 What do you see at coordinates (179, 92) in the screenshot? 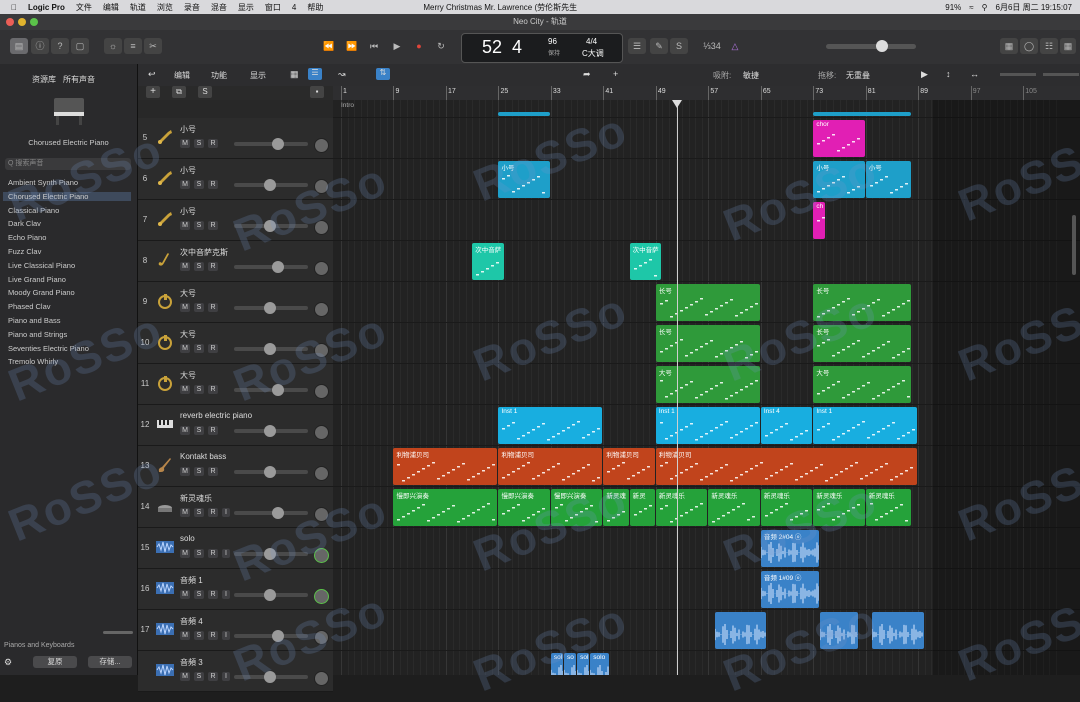
I see `duplicate-track-icon: ⧉` at bounding box center [179, 92].